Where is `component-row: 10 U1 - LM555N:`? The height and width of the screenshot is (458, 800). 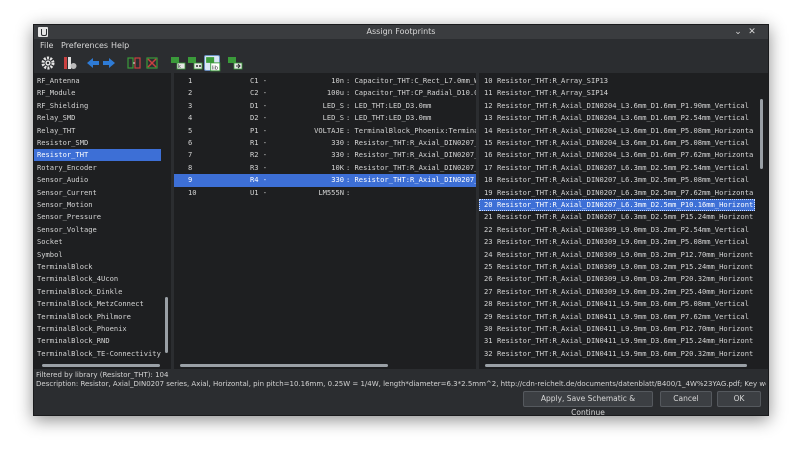
component-row: 10 U1 - LM555N: is located at coordinates (325, 193).